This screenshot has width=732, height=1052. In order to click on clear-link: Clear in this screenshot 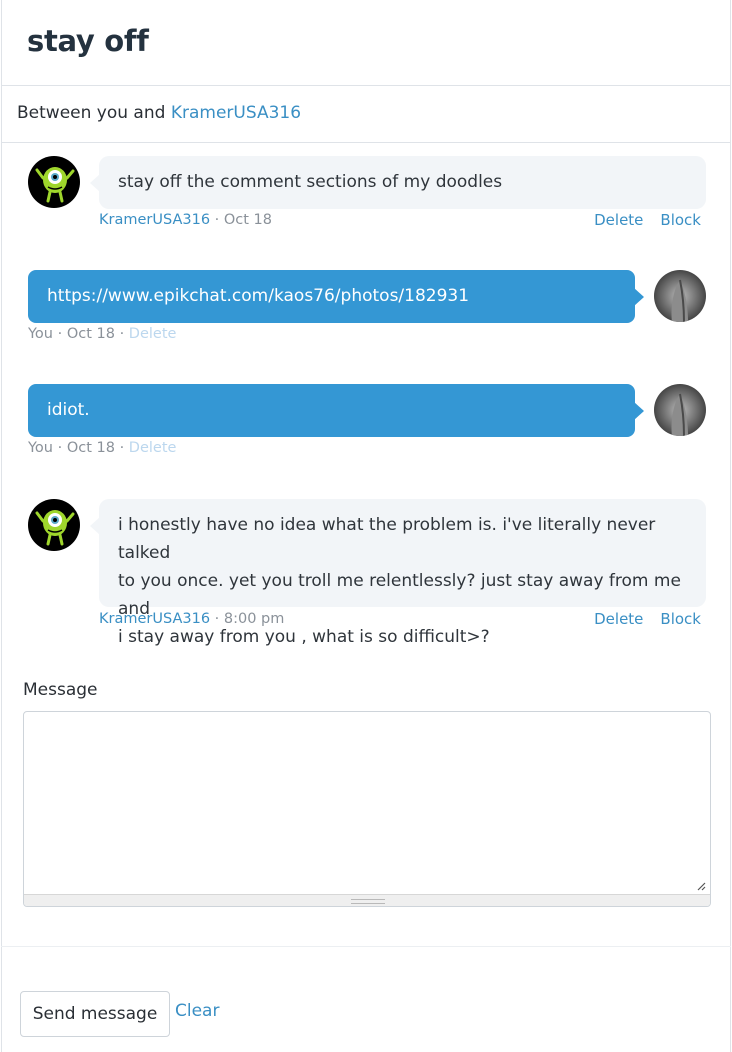, I will do `click(197, 1011)`.